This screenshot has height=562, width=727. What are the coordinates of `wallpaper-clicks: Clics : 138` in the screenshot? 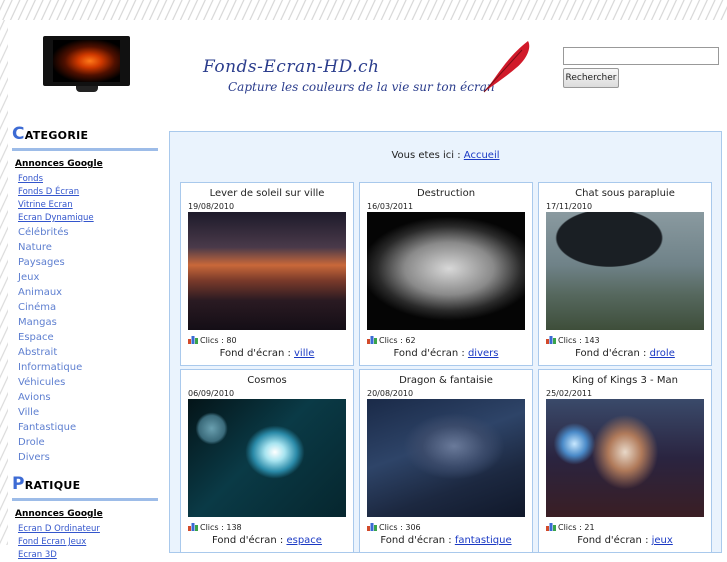 It's located at (221, 527).